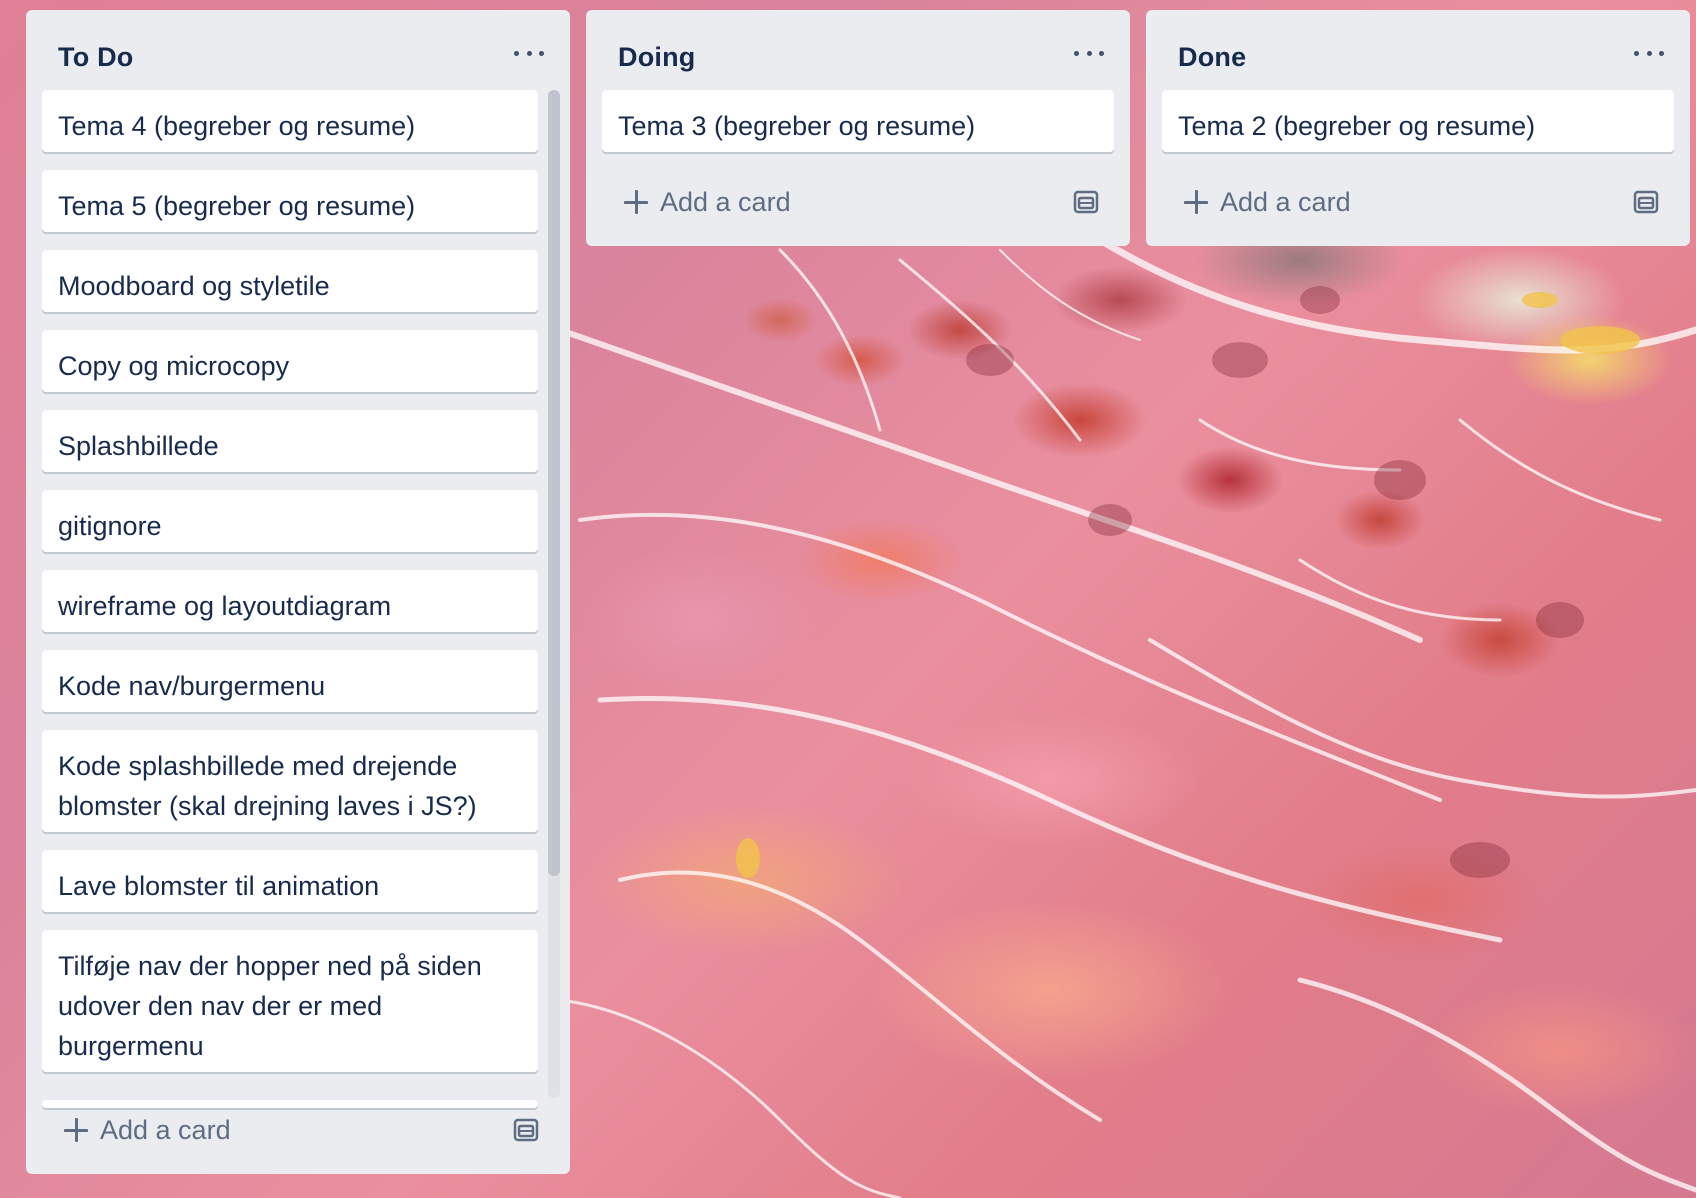 This screenshot has width=1696, height=1198. I want to click on card-title: Copy og microcopy, so click(174, 366).